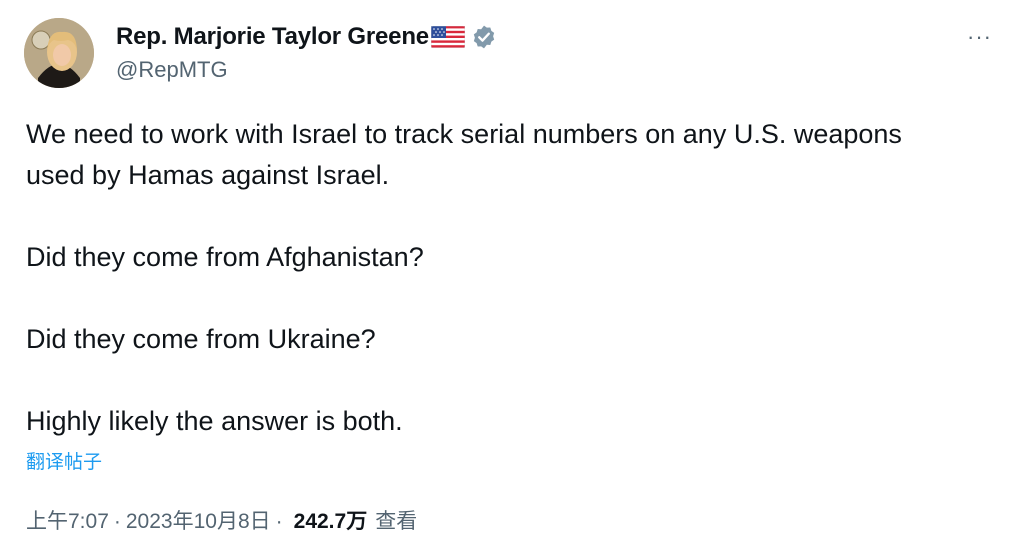  I want to click on author-display-name: Rep. Marjorie Taylor Greene, so click(272, 37).